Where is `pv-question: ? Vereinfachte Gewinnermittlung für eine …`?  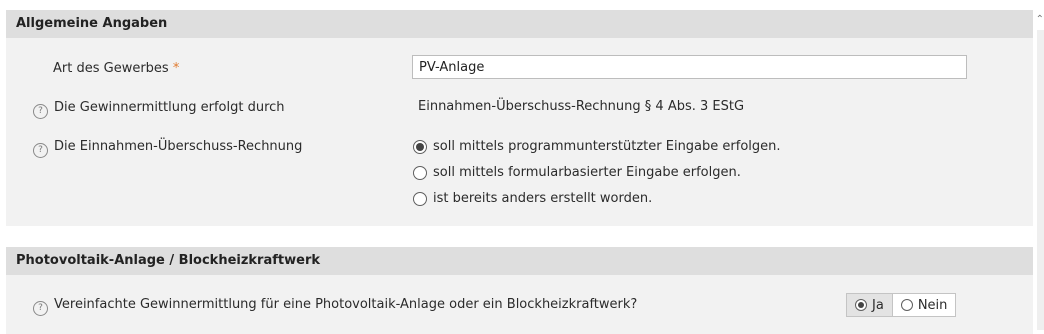 pv-question: ? Vereinfachte Gewinnermittlung für eine … is located at coordinates (335, 306).